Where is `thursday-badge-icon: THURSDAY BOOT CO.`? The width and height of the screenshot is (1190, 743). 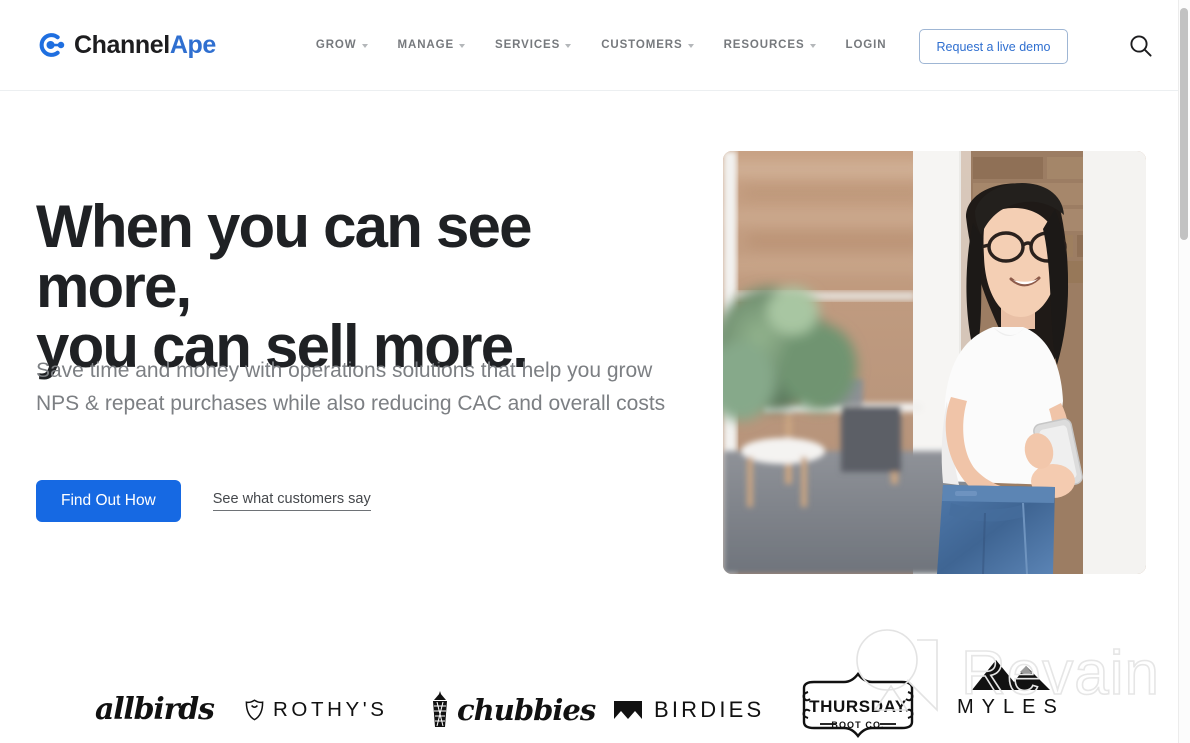 thursday-badge-icon: THURSDAY BOOT CO. is located at coordinates (858, 705).